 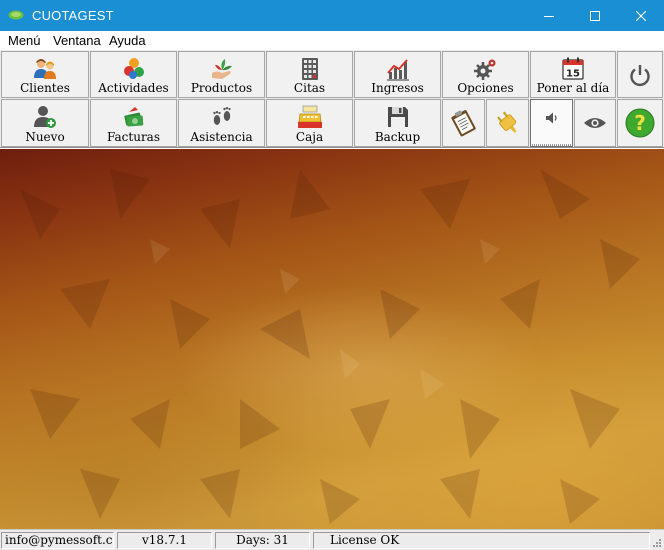 I want to click on minimize-icon, so click(x=549, y=16).